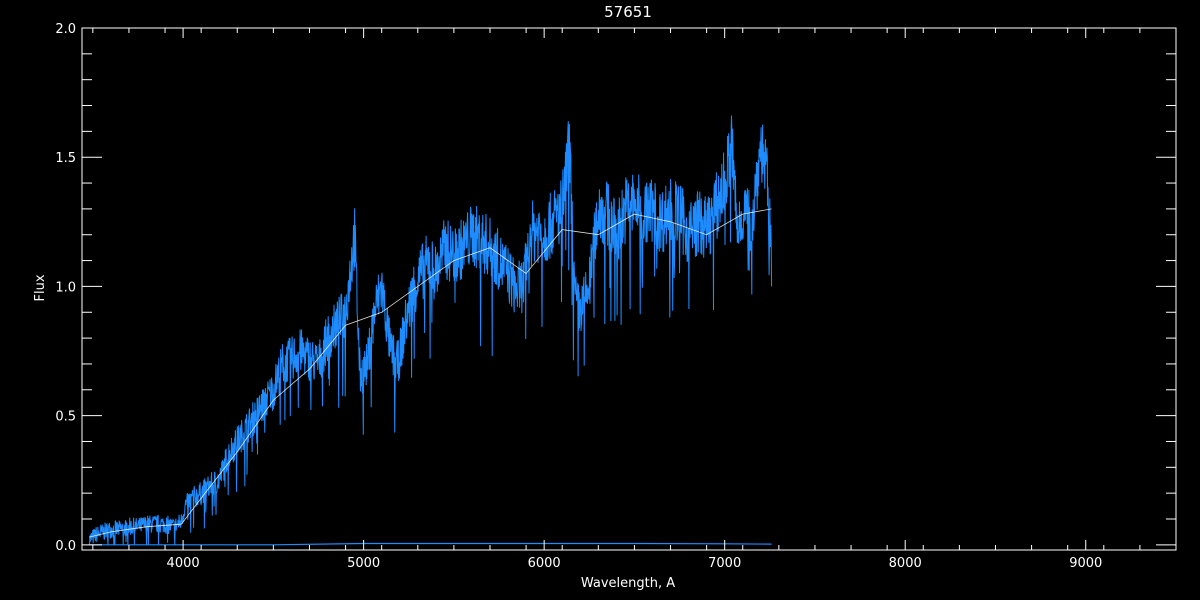  I want to click on x-tick-label: 4000, so click(183, 563).